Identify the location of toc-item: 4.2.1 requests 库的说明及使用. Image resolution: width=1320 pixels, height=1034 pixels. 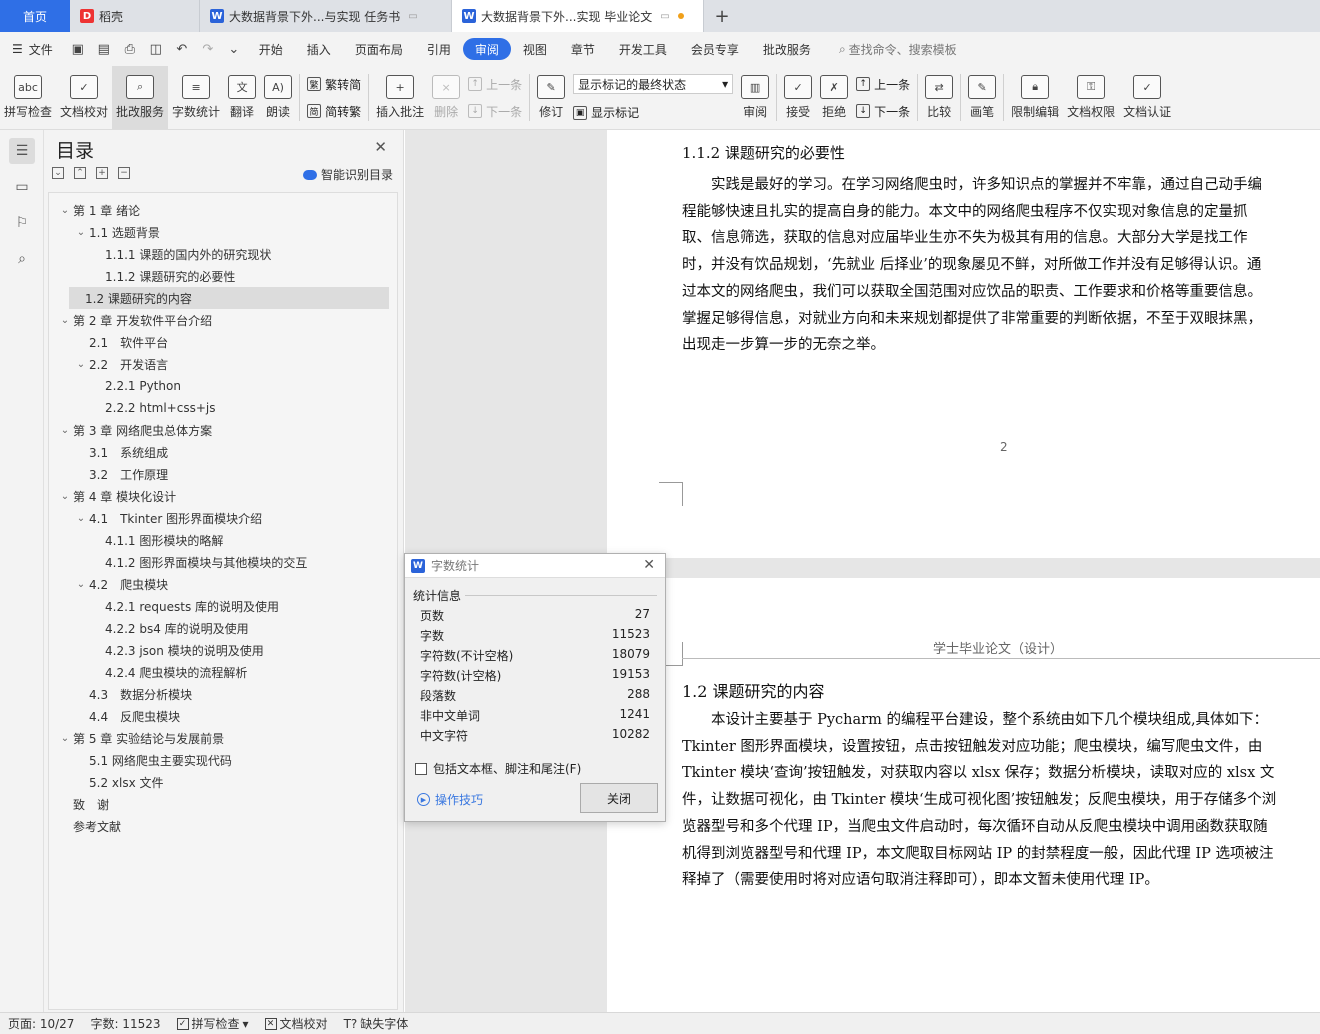
(223, 606).